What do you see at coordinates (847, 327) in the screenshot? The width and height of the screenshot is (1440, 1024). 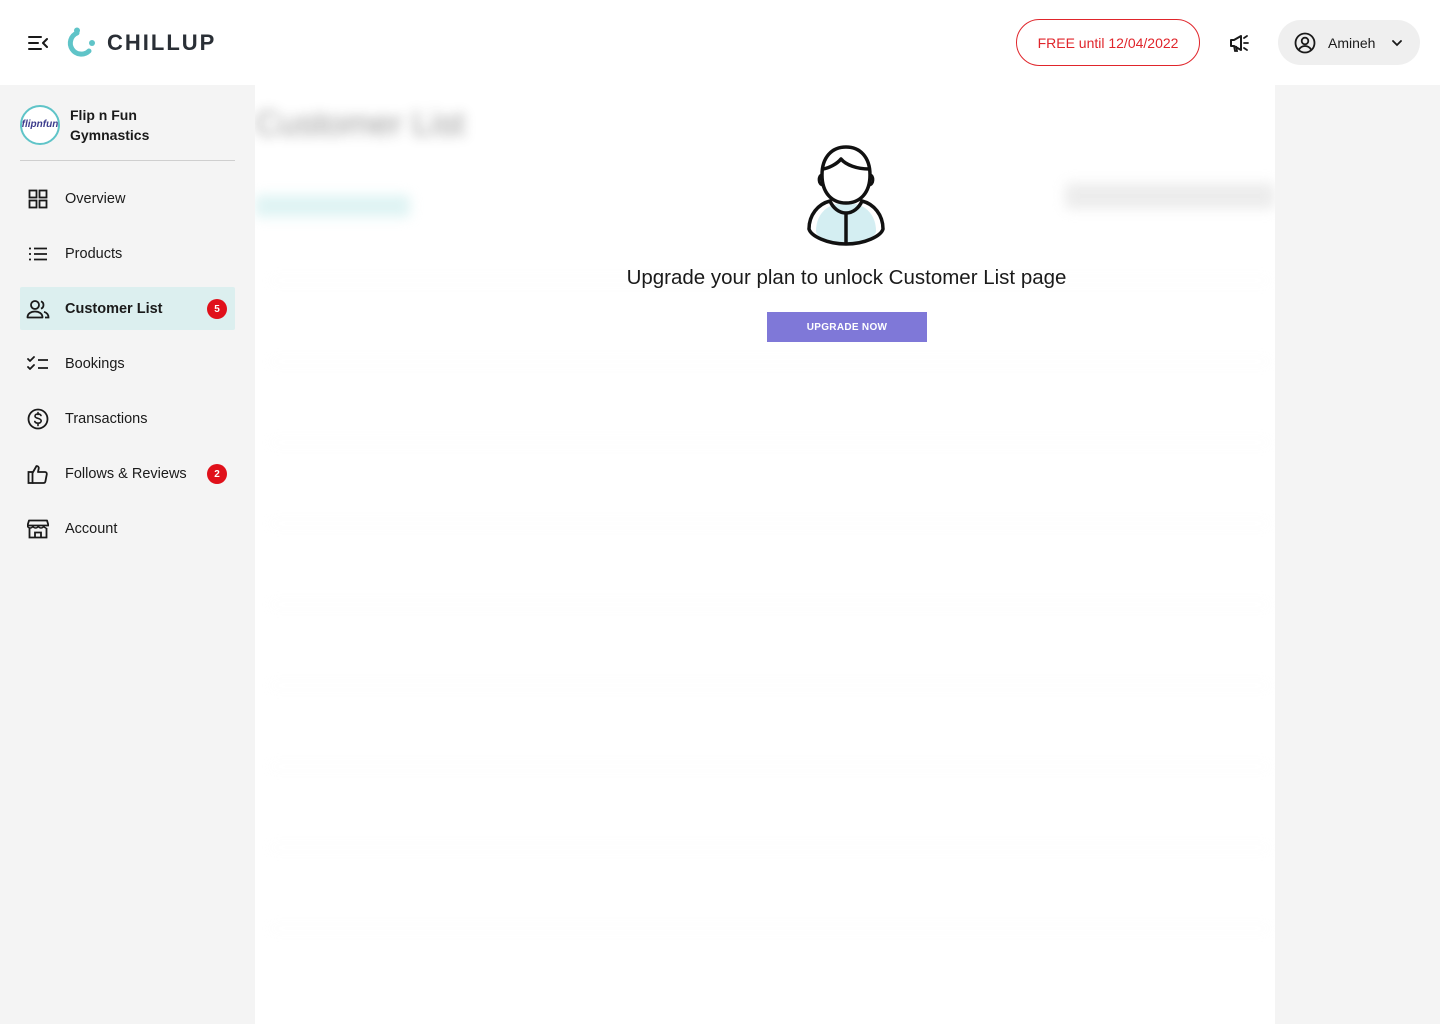 I see `upgrade-now-button: UPGRADE NOW` at bounding box center [847, 327].